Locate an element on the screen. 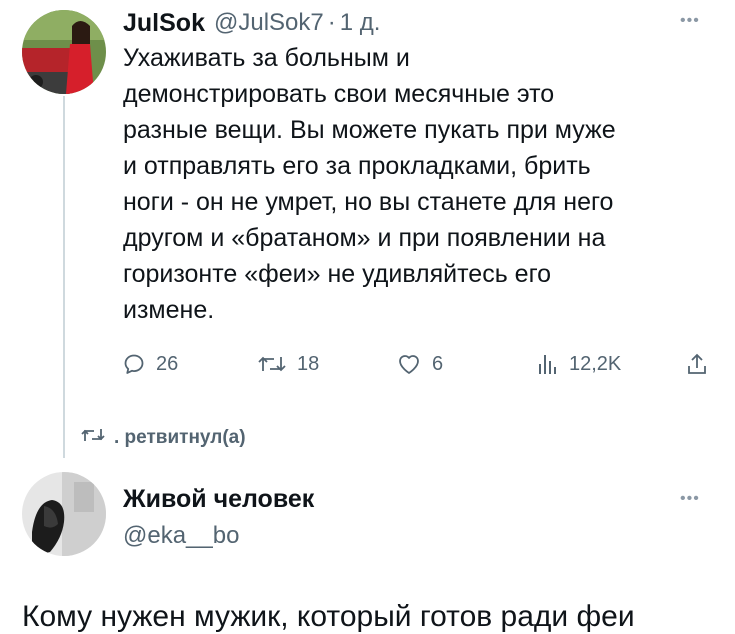 The width and height of the screenshot is (735, 634). like-count: 6 is located at coordinates (438, 363).